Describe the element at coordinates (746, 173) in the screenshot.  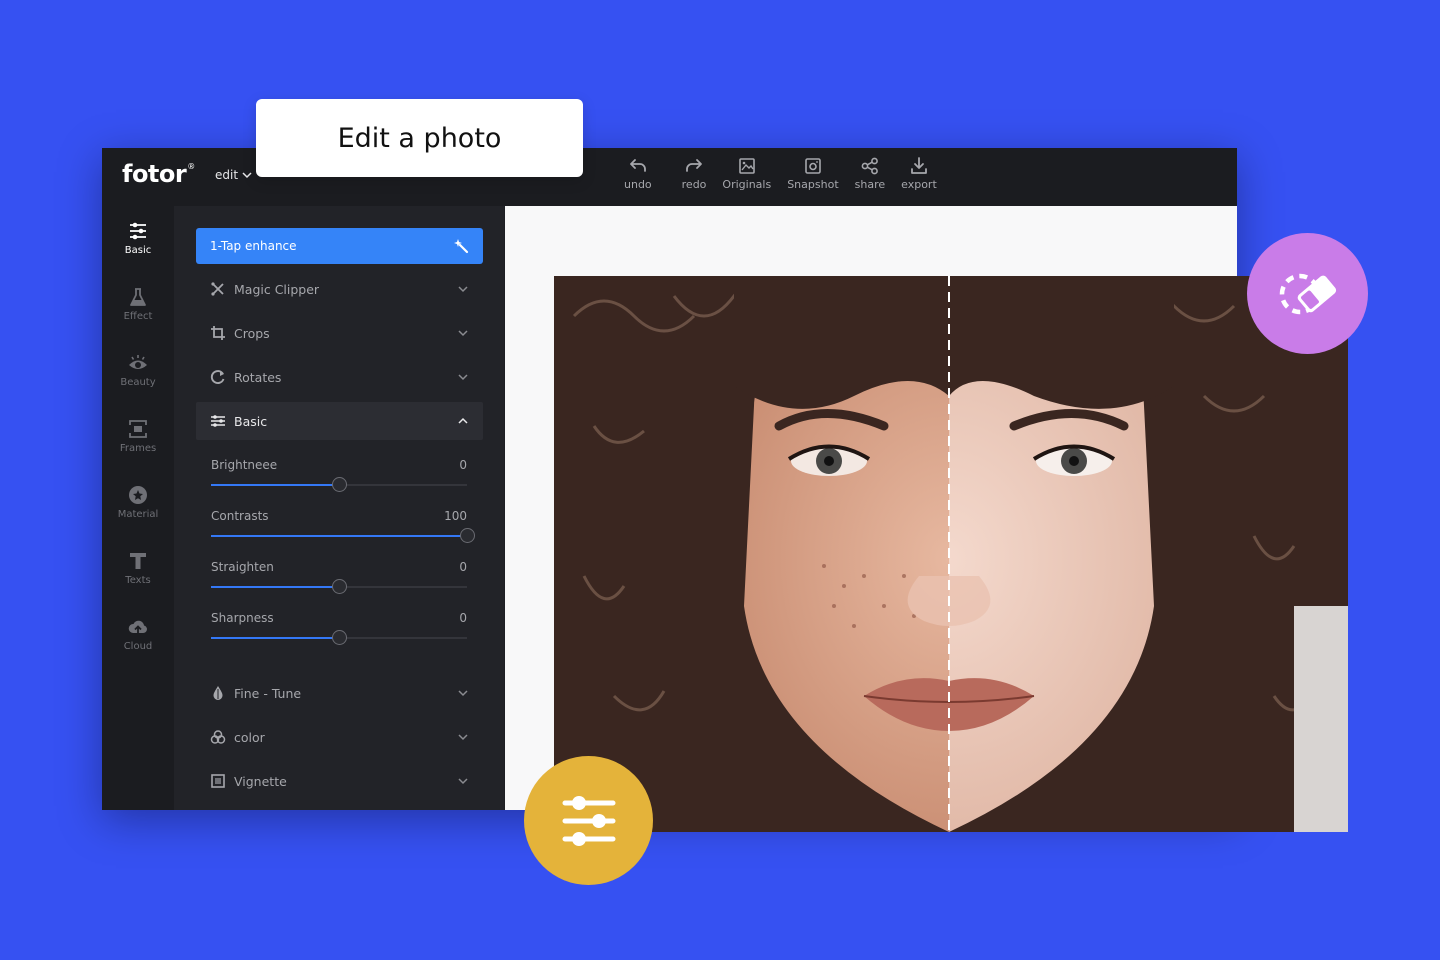
I see `originals-button: Originals` at that location.